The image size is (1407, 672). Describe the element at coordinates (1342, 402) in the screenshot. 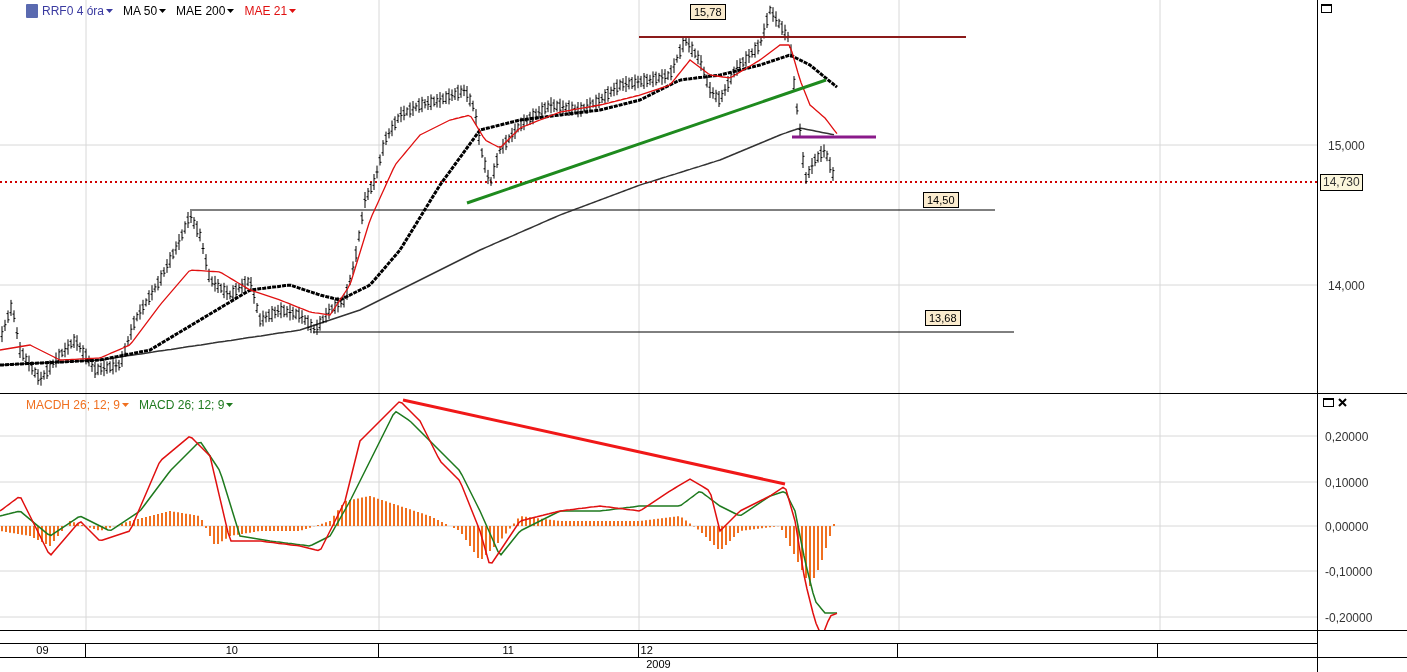

I see `close-icon` at that location.